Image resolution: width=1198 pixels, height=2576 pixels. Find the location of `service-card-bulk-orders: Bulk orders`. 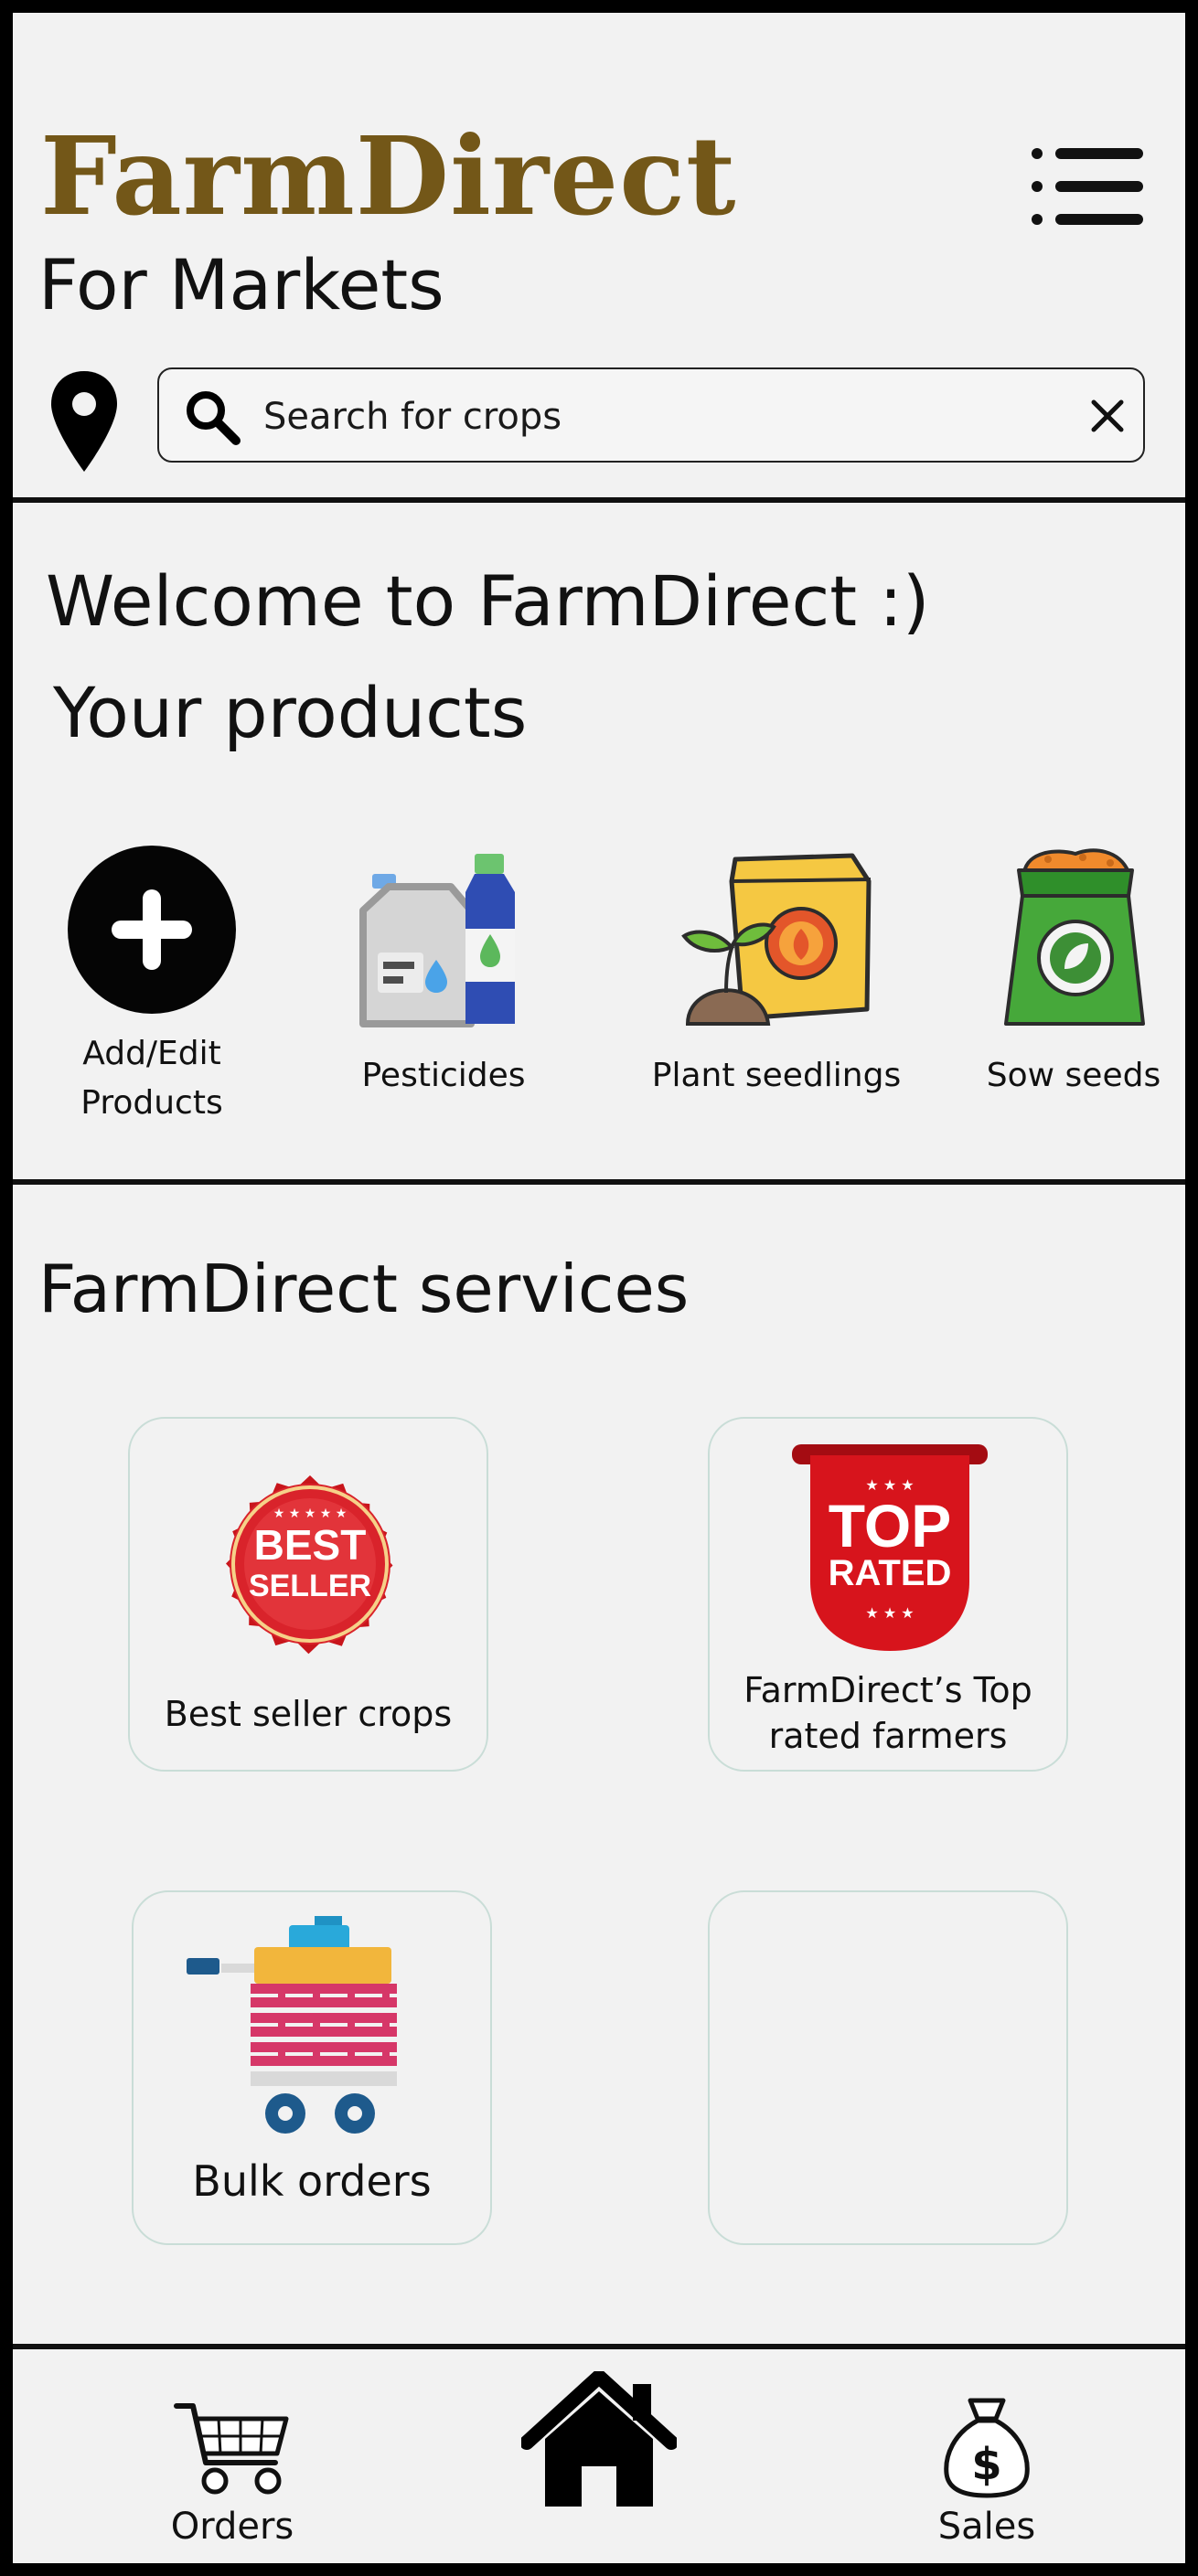

service-card-bulk-orders: Bulk orders is located at coordinates (312, 2067).